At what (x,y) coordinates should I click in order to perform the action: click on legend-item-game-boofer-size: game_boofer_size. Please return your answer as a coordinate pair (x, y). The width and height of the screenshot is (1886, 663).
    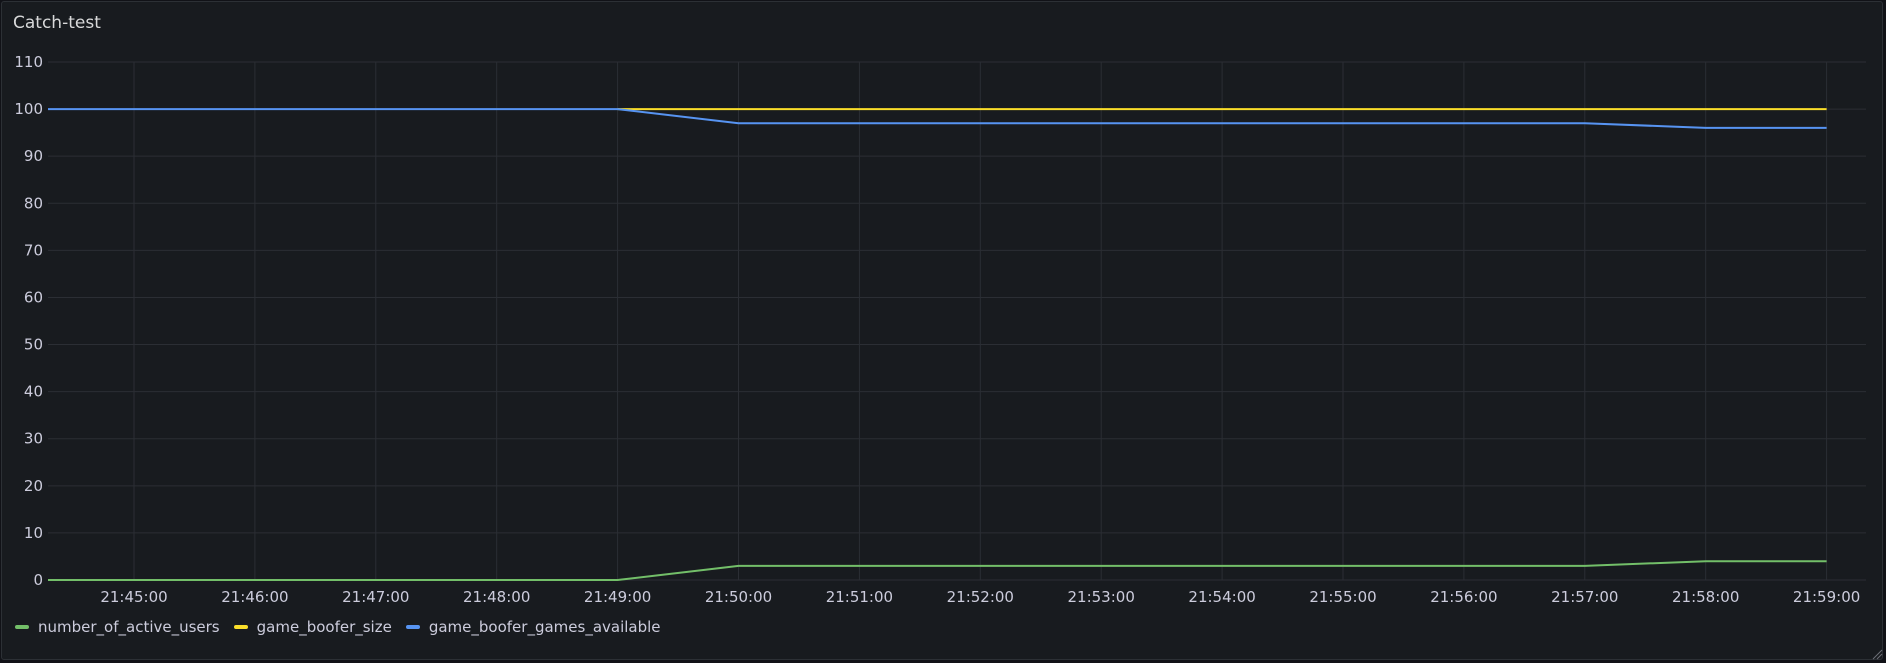
    Looking at the image, I should click on (312, 627).